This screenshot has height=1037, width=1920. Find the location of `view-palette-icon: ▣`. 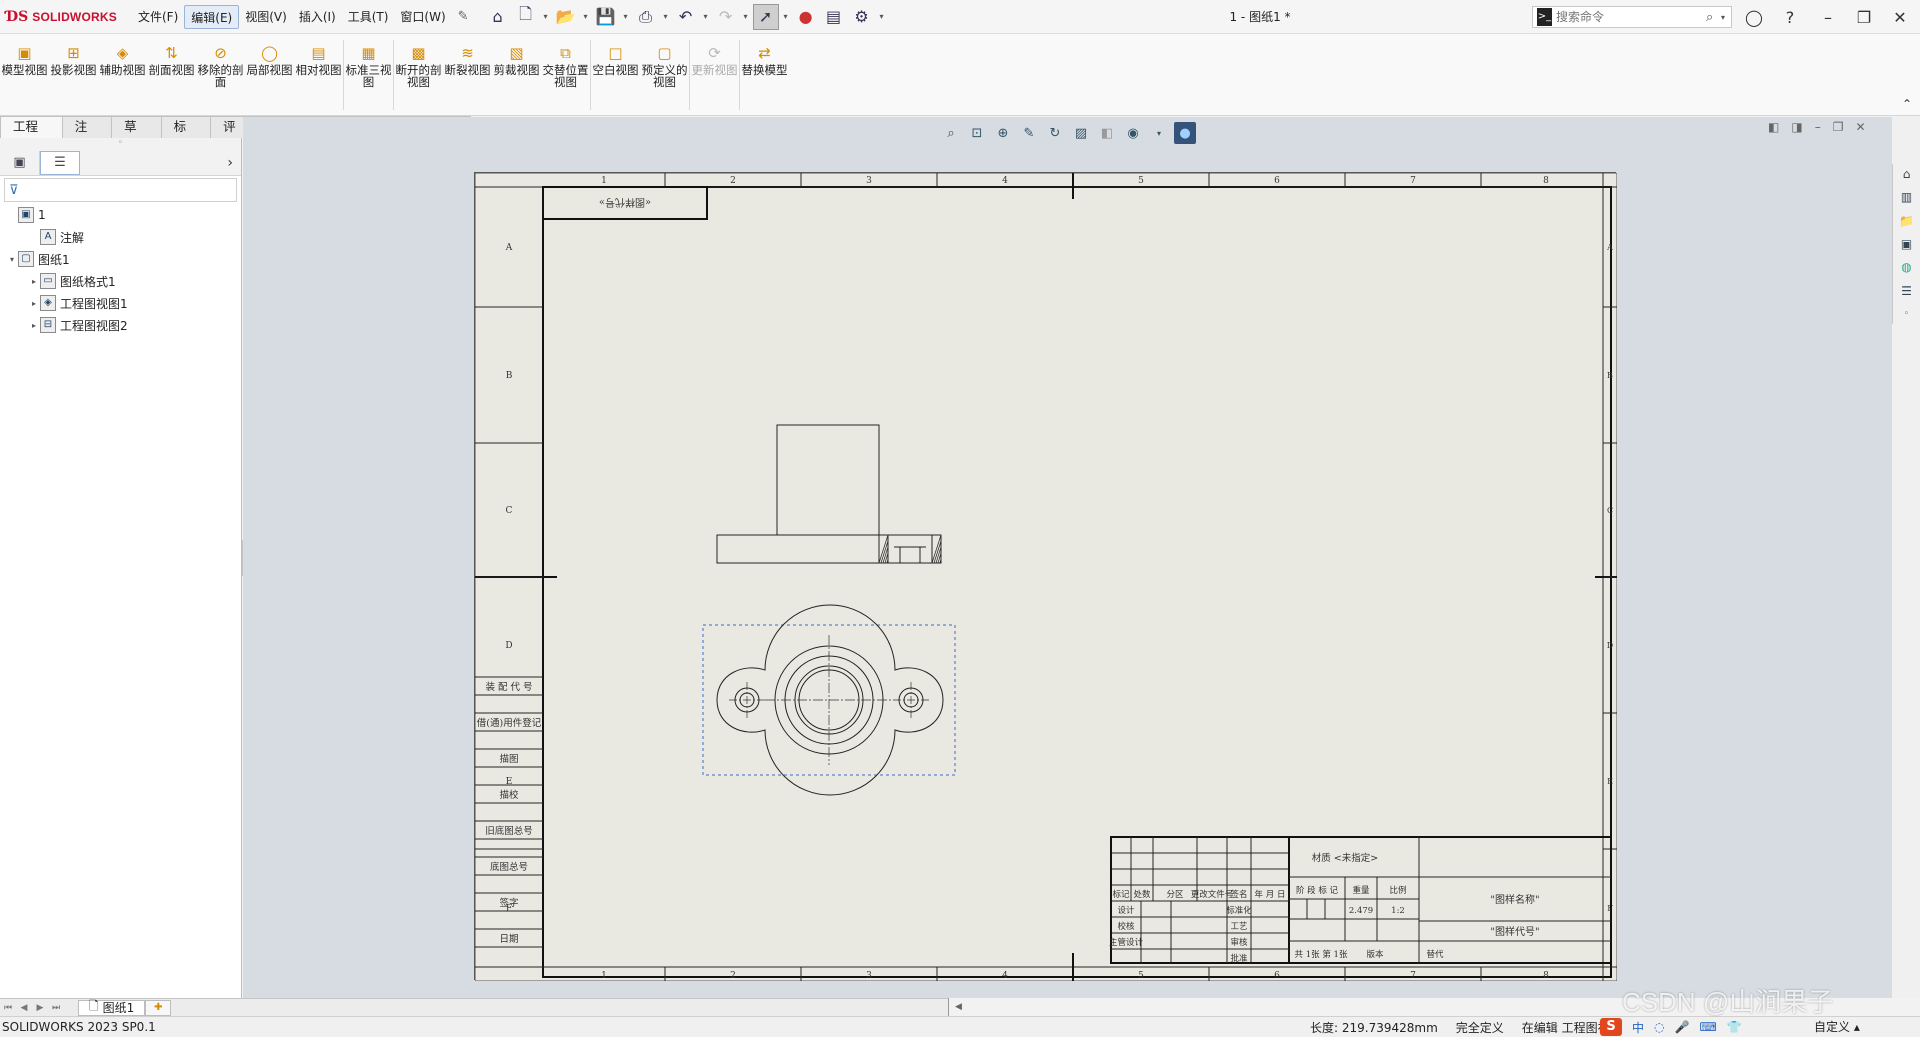

view-palette-icon: ▣ is located at coordinates (1907, 243).